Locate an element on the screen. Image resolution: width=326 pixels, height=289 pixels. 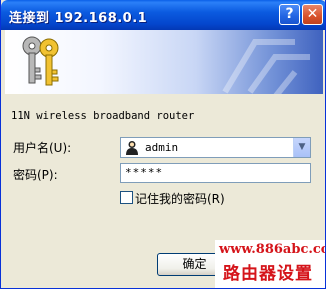
device-model-text: 11N wireless broadband router is located at coordinates (103, 116).